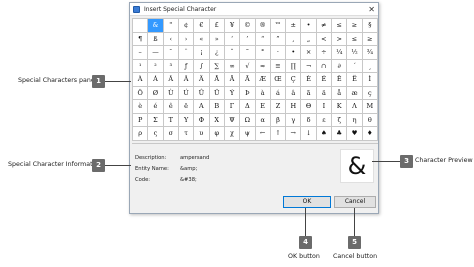 The image size is (474, 267). What do you see at coordinates (186, 134) in the screenshot?
I see `char-cell: τ` at bounding box center [186, 134].